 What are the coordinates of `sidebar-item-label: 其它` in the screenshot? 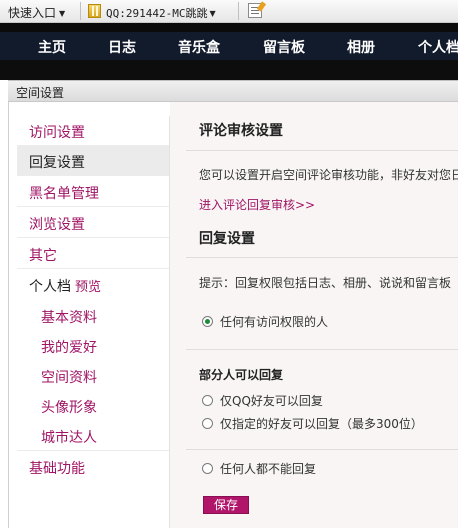 It's located at (43, 256).